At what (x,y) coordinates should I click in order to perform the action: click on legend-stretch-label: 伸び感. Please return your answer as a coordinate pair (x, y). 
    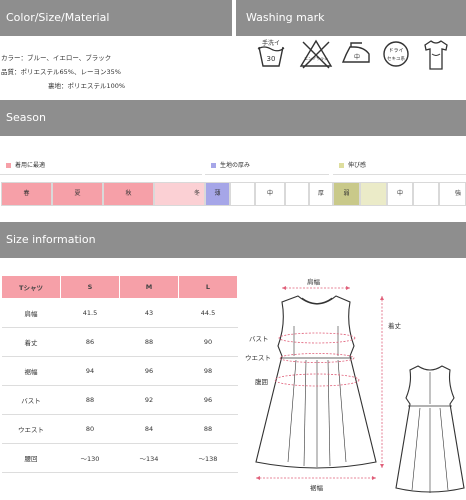
    Looking at the image, I should click on (357, 165).